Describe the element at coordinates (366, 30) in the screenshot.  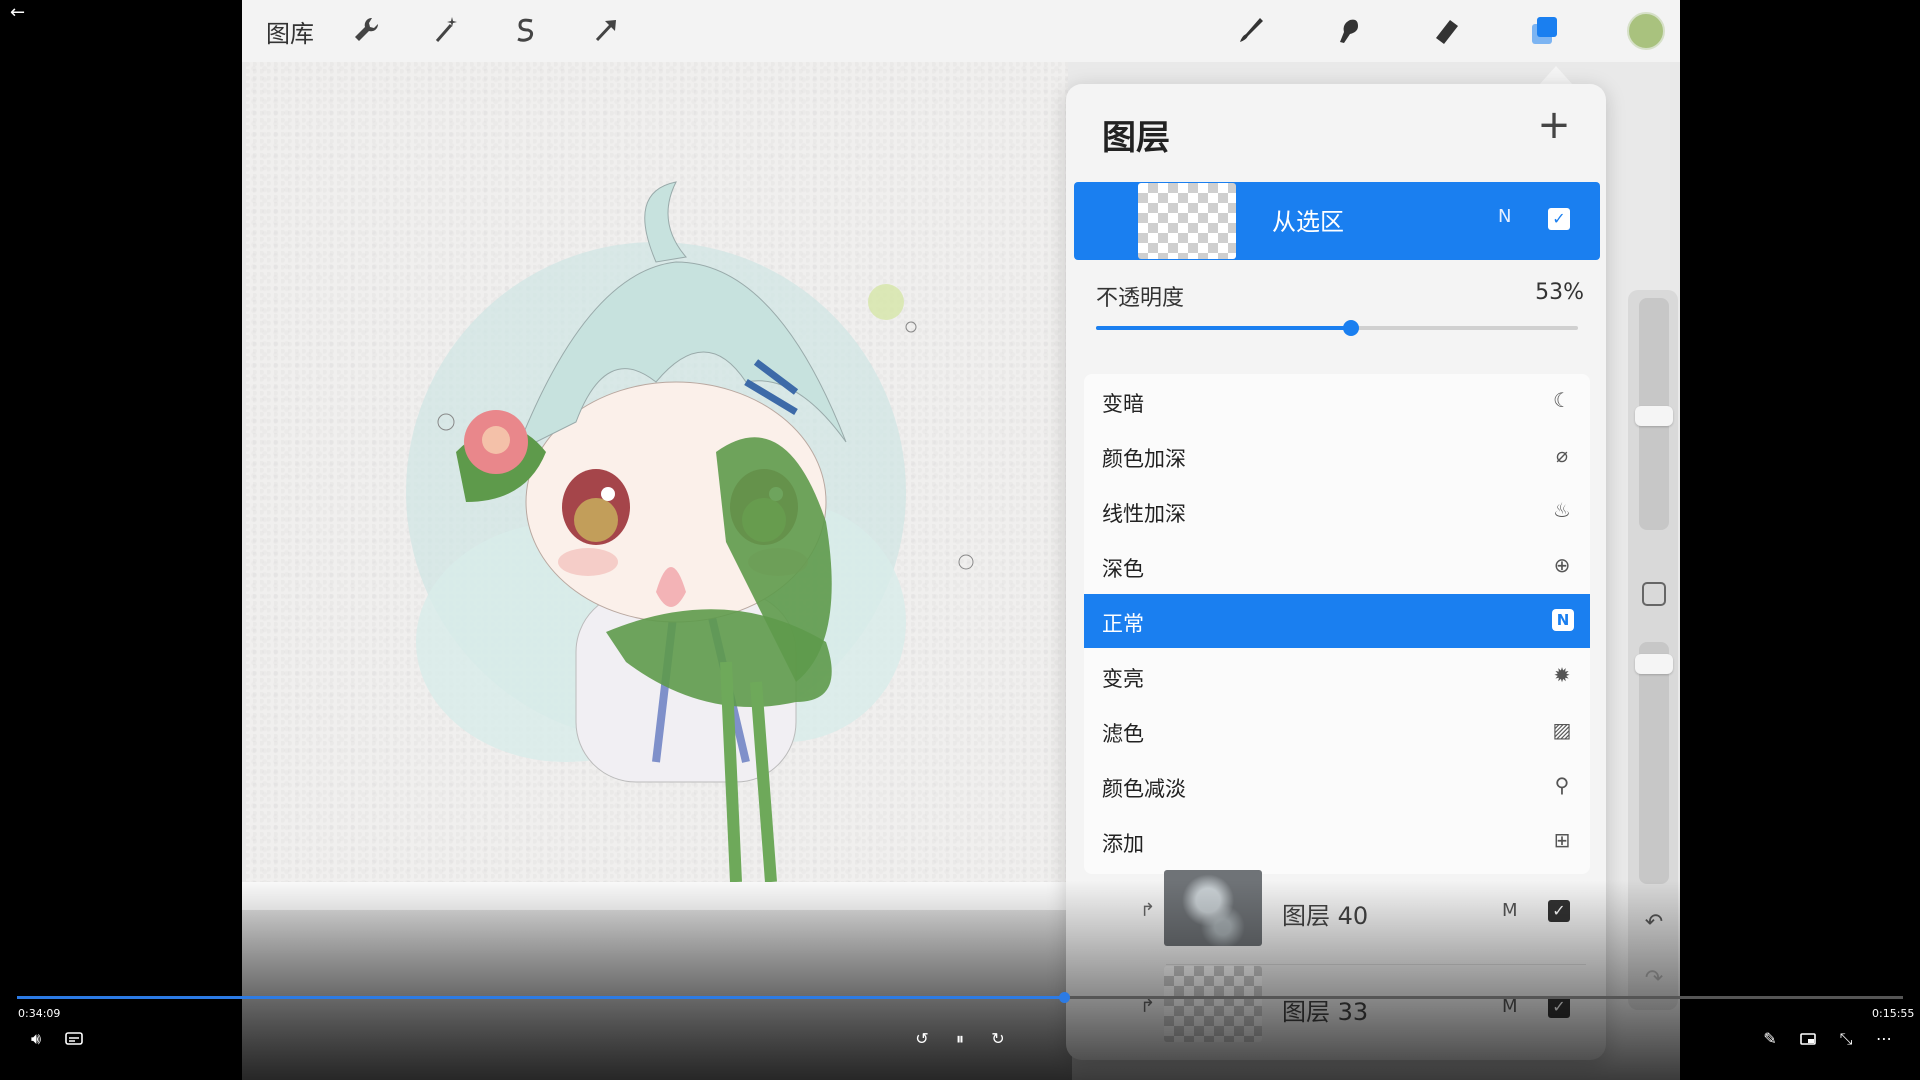
I see `wrench-icon` at that location.